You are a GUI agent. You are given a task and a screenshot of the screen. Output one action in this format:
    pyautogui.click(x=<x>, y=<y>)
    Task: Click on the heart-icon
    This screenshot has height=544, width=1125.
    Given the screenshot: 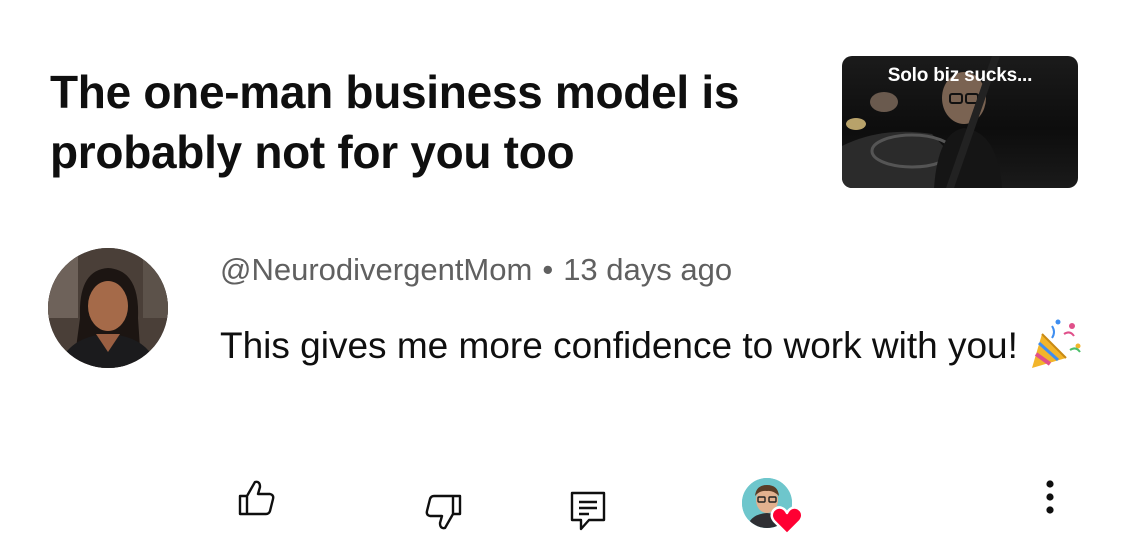 What is the action you would take?
    pyautogui.click(x=787, y=521)
    